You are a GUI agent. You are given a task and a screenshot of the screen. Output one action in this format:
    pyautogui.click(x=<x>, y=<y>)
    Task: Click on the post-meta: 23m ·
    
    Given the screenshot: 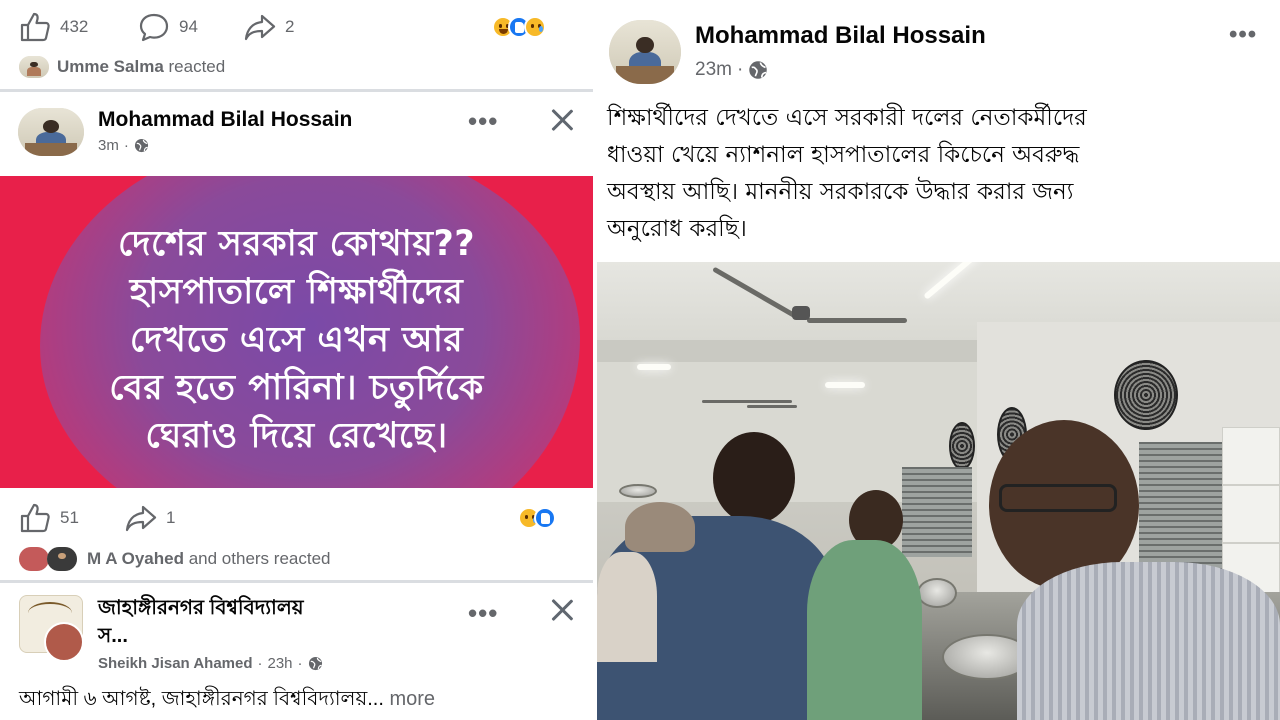 What is the action you would take?
    pyautogui.click(x=731, y=70)
    